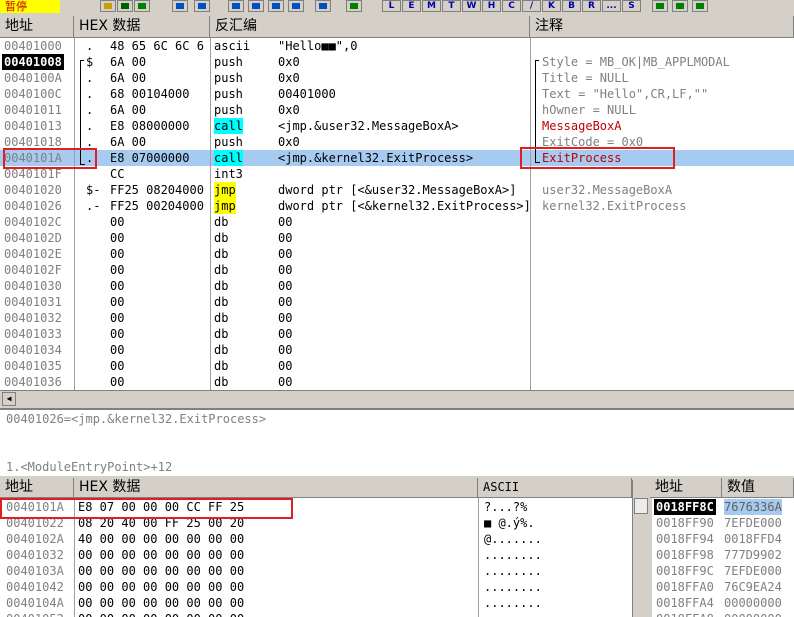 Image resolution: width=794 pixels, height=617 pixels. I want to click on instruction-mnemonic: push, so click(228, 62).